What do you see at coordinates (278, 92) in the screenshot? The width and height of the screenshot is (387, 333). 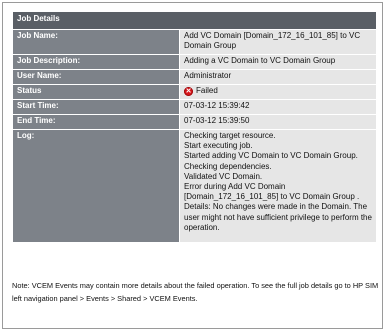 I see `status-value-cell: ✕ Failed` at bounding box center [278, 92].